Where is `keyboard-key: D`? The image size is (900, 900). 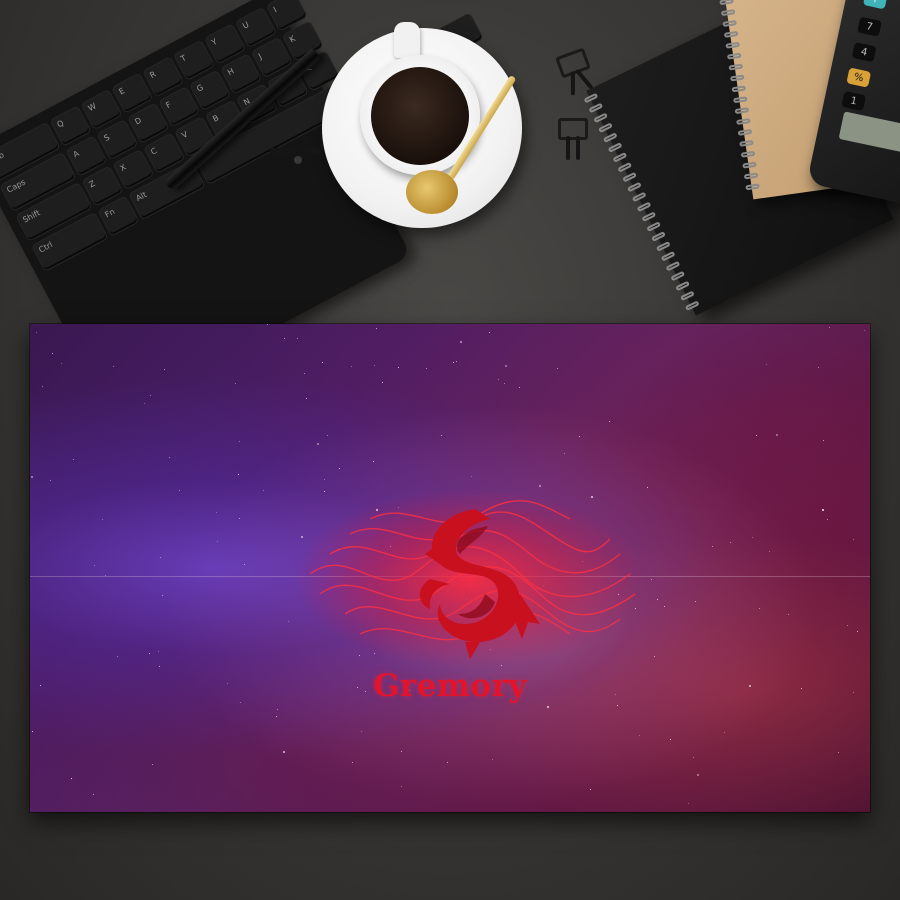
keyboard-key: D is located at coordinates (148, 123).